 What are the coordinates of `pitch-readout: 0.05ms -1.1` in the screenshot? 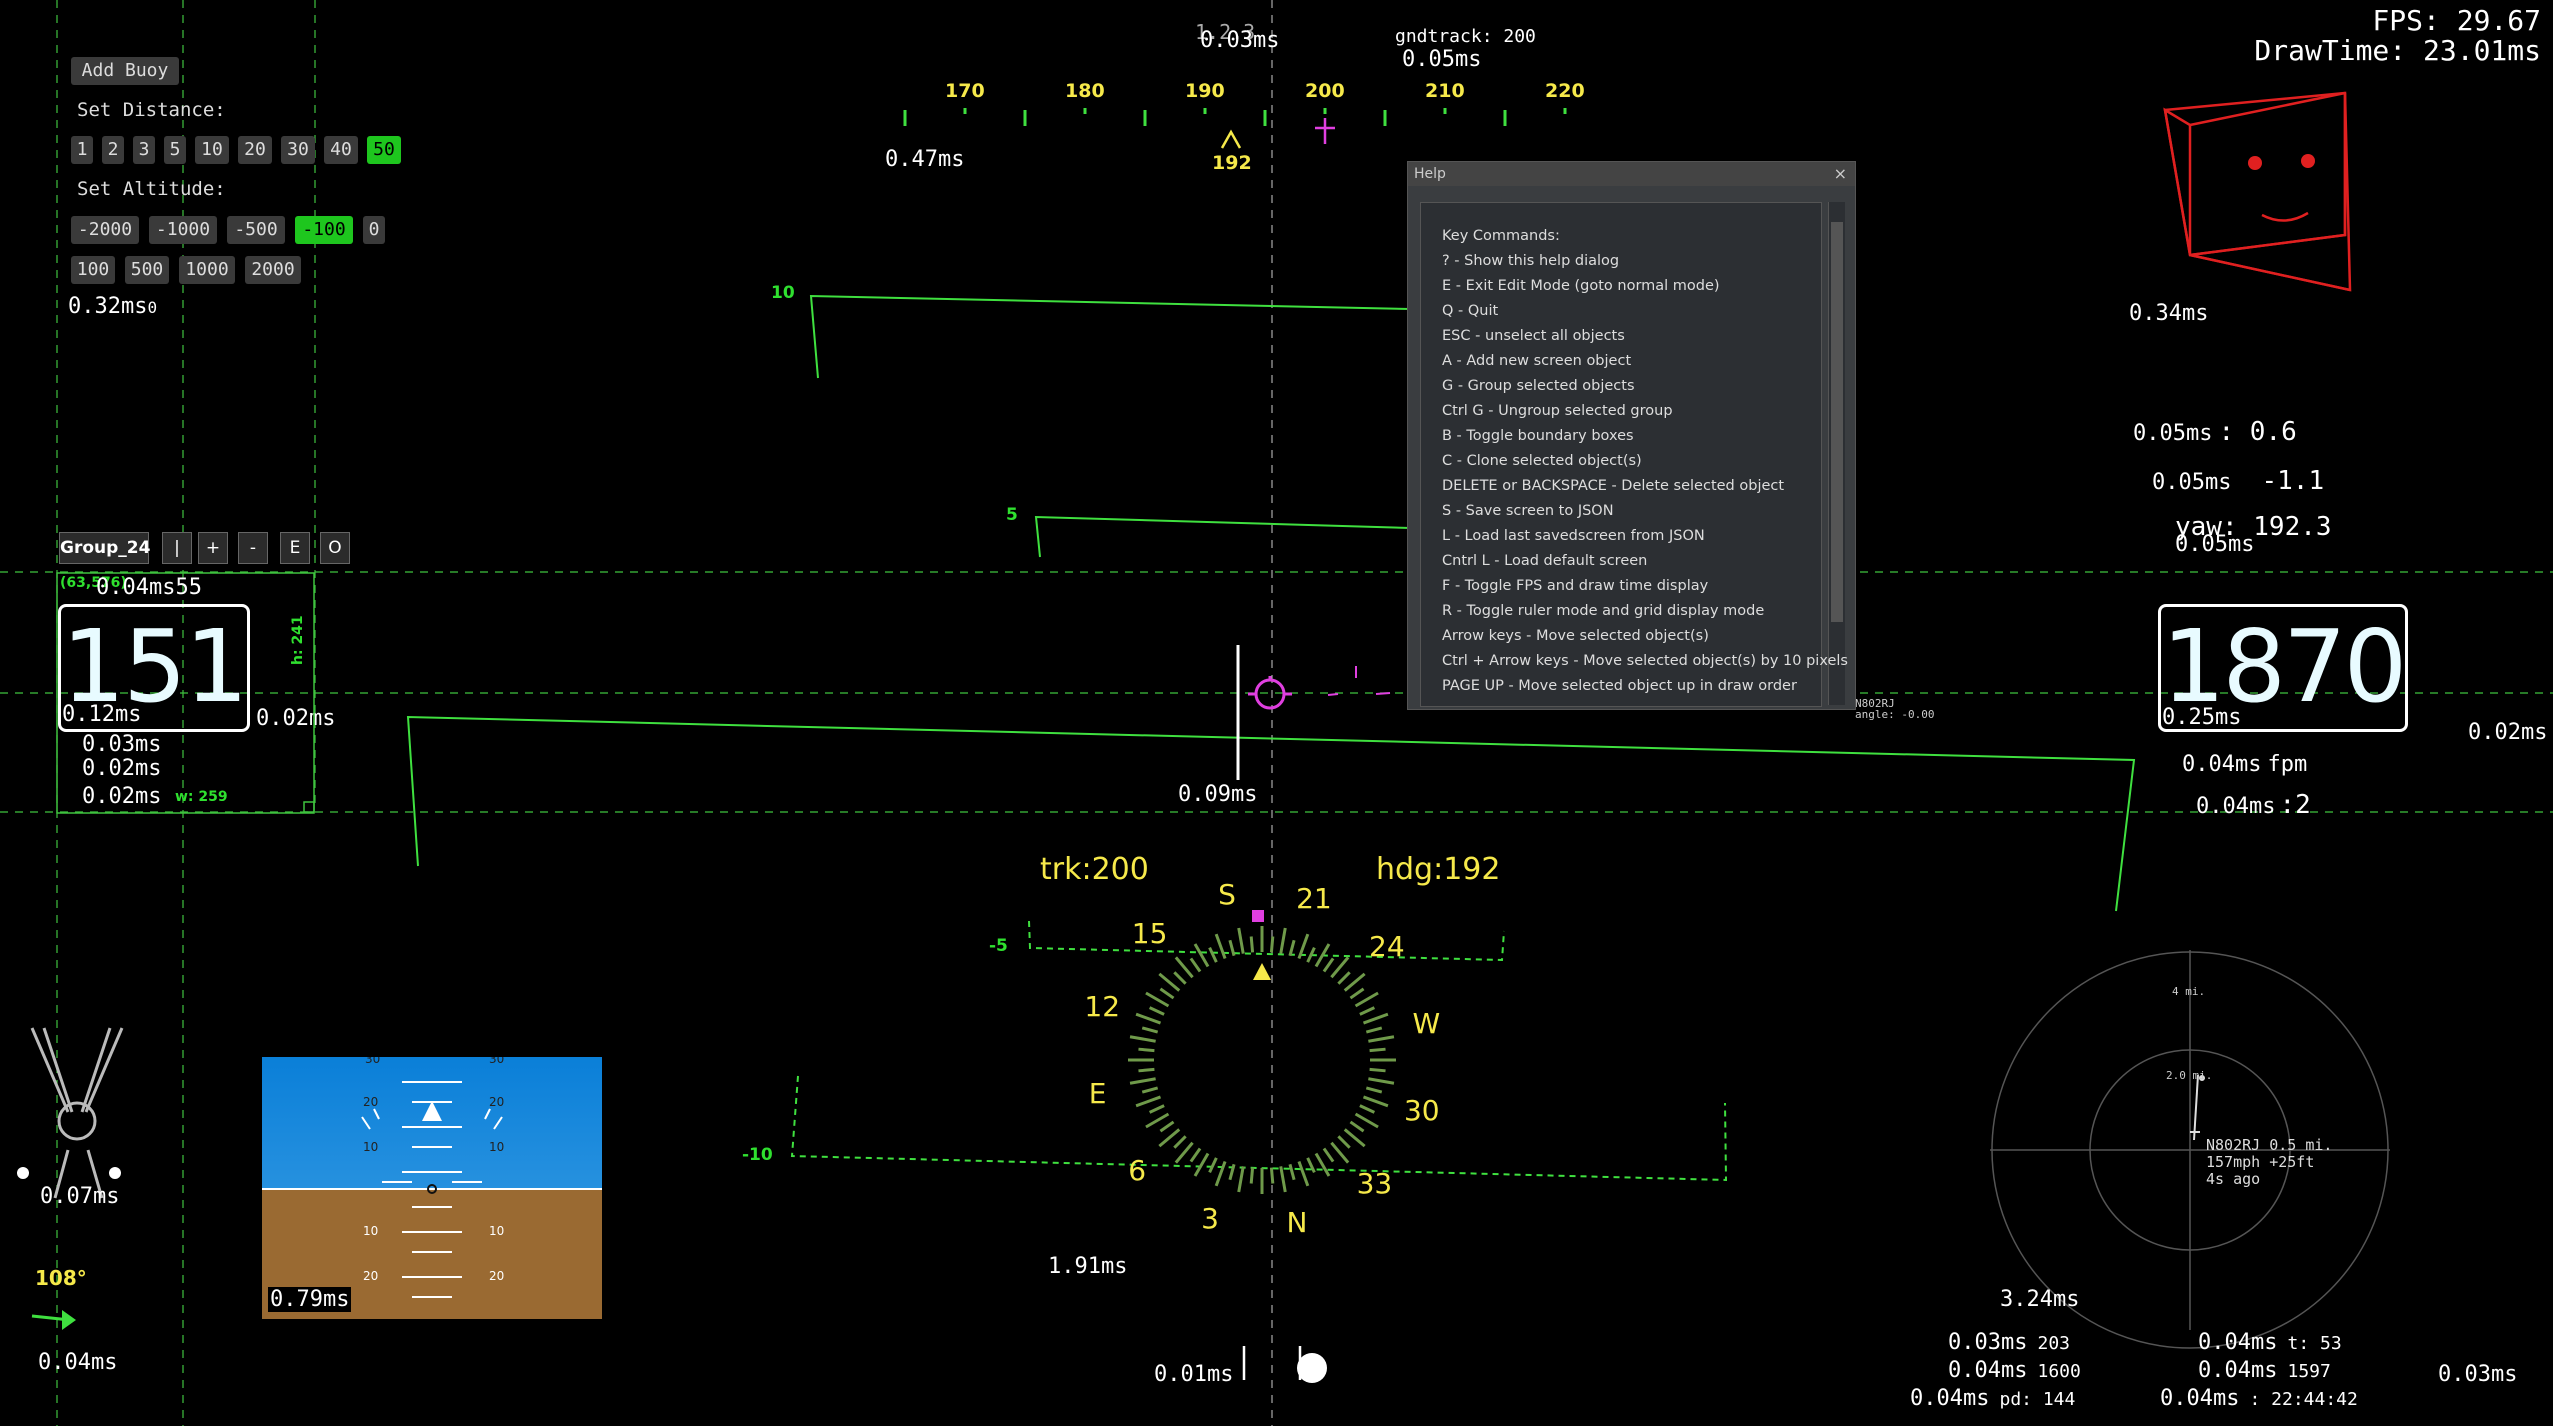 It's located at (2238, 481).